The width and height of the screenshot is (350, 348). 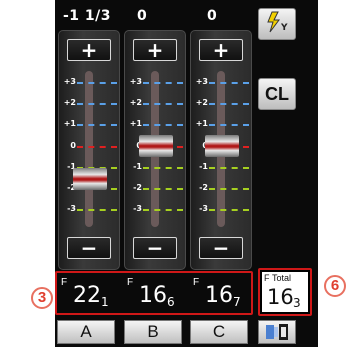 I want to click on ftotal-display: F Total 16 3, so click(x=285, y=292).